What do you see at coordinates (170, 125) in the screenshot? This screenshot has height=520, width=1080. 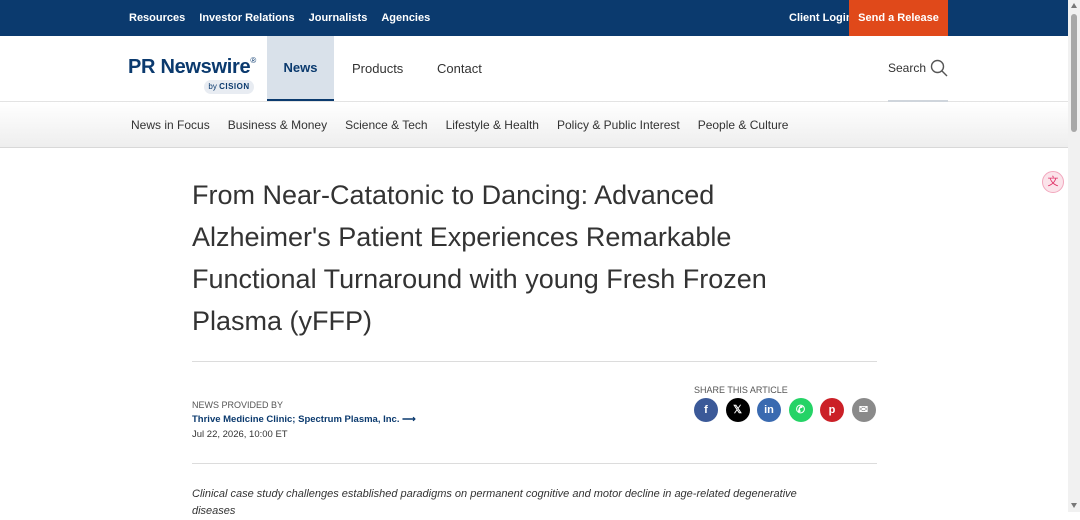 I see `category-news-in-focus: News in Focus` at bounding box center [170, 125].